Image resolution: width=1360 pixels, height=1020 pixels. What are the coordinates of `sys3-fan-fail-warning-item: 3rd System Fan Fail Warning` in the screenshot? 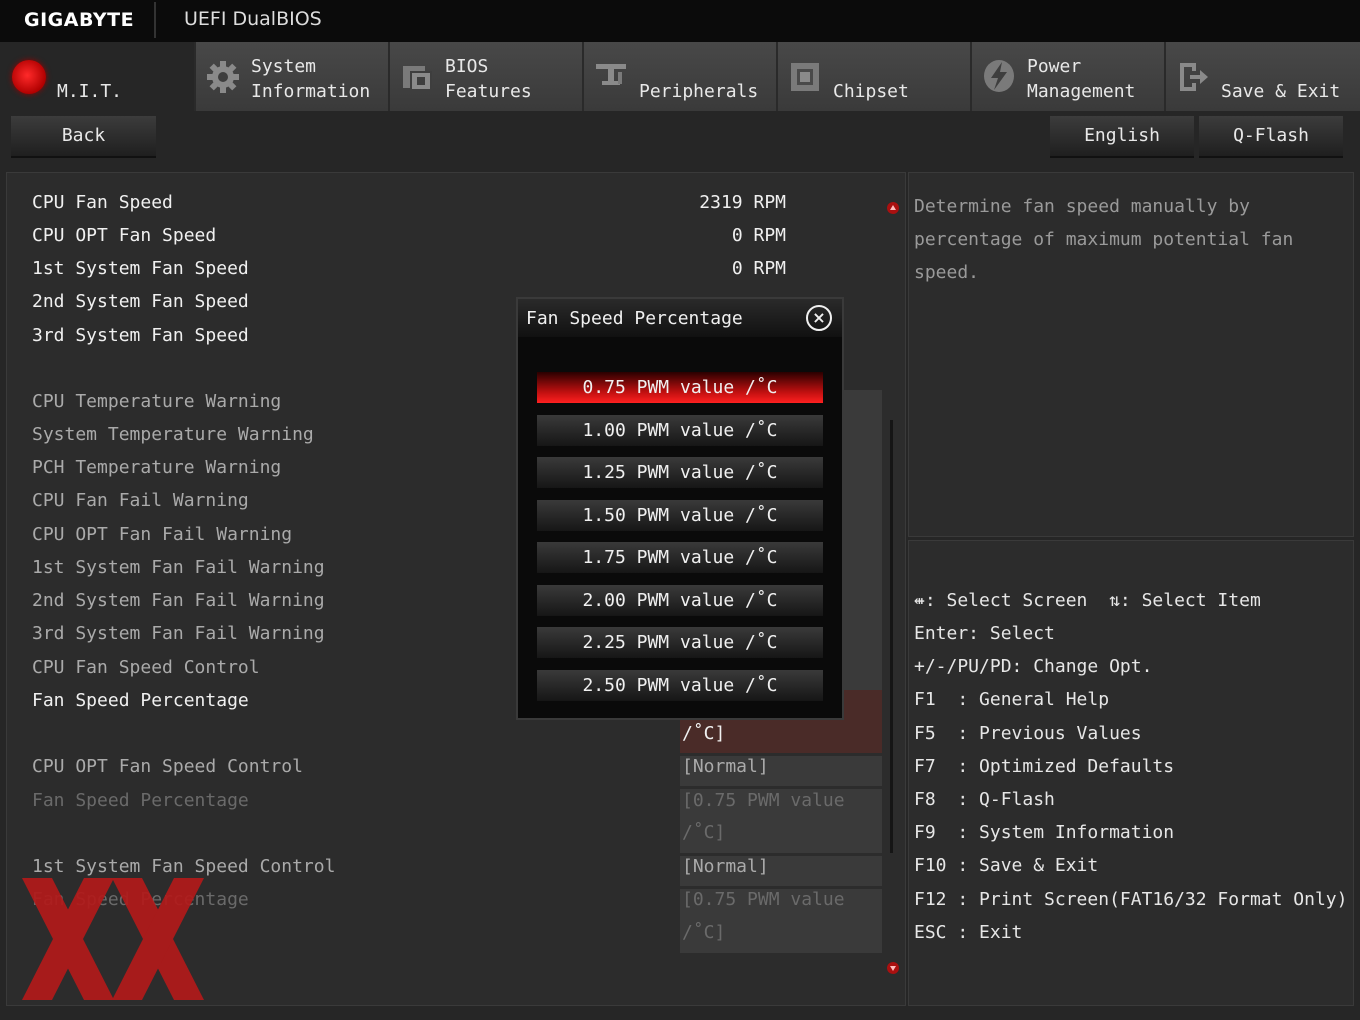 It's located at (178, 633).